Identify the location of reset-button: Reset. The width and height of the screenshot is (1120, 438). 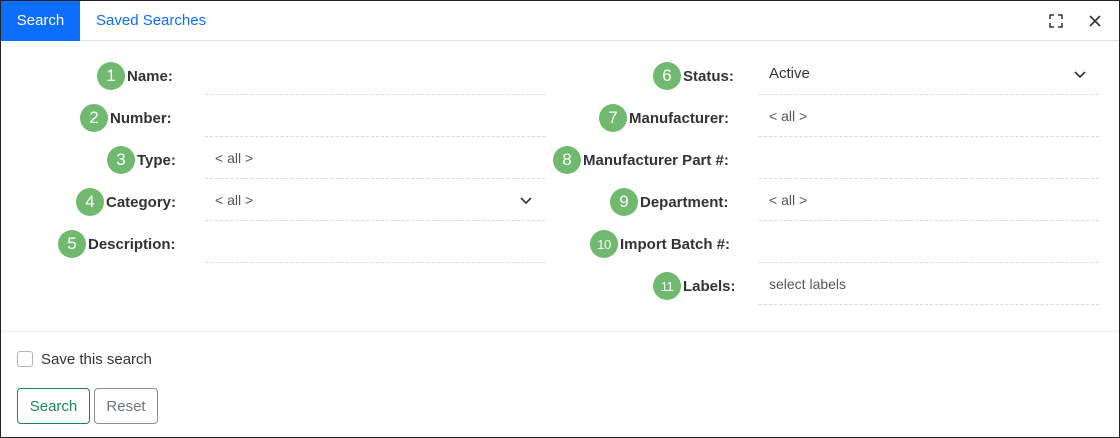
(126, 406).